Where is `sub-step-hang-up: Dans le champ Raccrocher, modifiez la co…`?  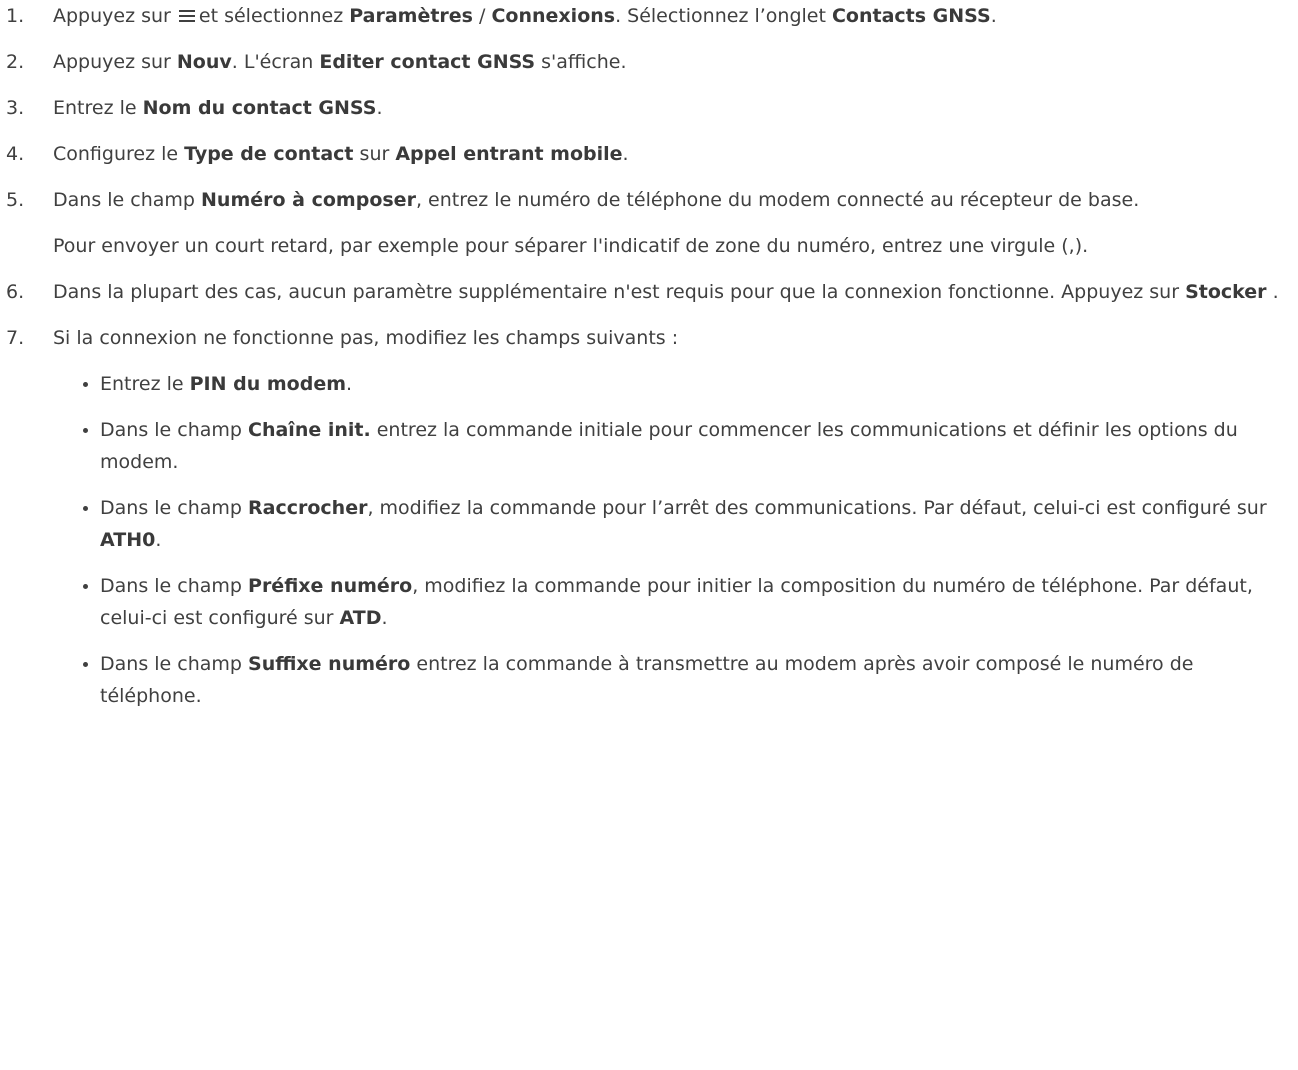
sub-step-hang-up: Dans le champ Raccrocher, modifiez la co… is located at coordinates (670, 524).